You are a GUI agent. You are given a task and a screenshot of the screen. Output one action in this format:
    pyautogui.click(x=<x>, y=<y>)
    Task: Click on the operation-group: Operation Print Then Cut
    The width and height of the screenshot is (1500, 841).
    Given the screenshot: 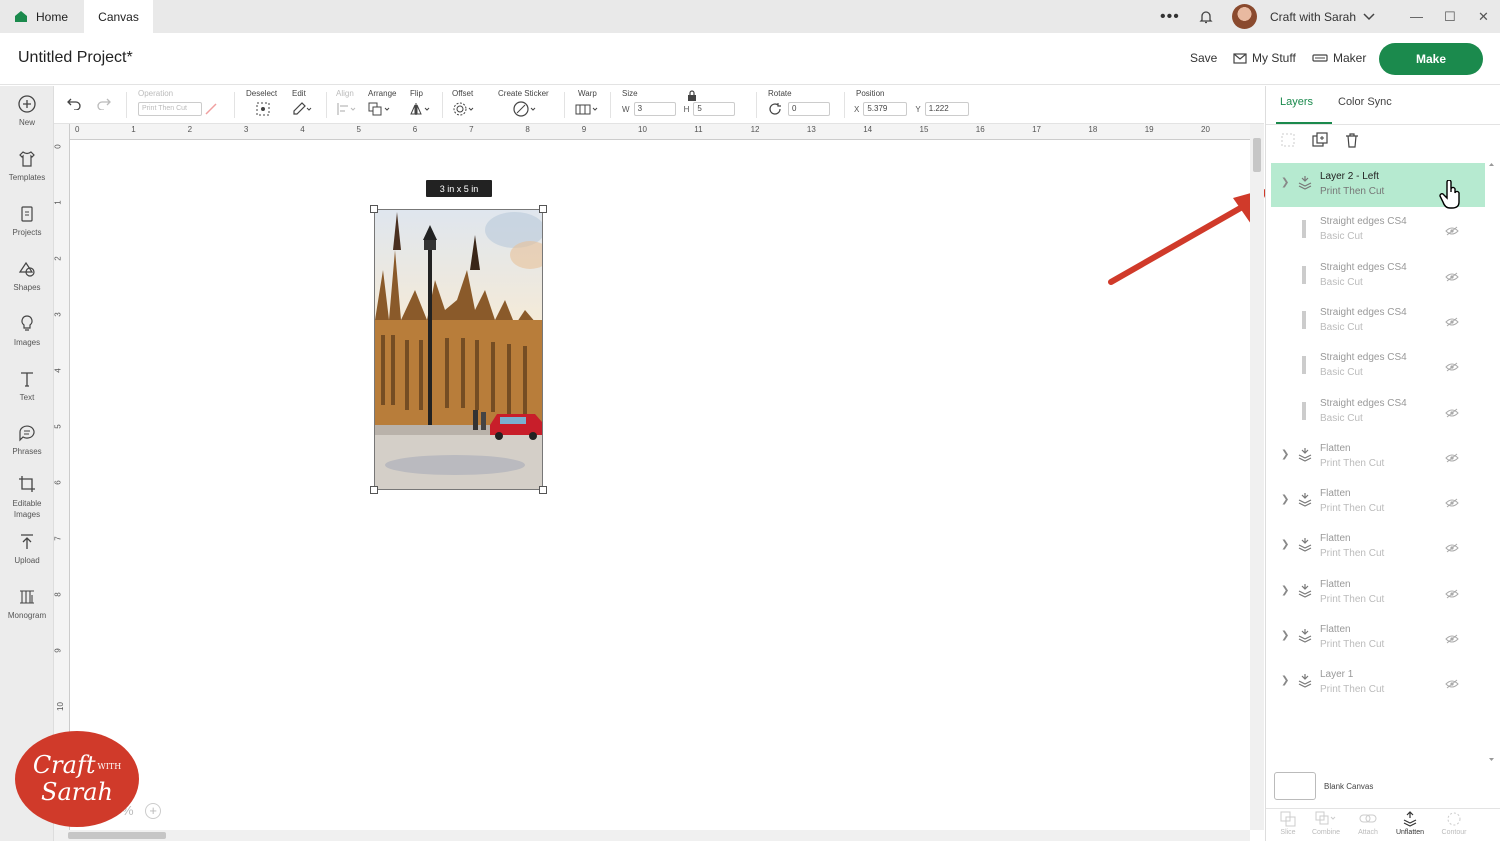 What is the action you would take?
    pyautogui.click(x=183, y=104)
    